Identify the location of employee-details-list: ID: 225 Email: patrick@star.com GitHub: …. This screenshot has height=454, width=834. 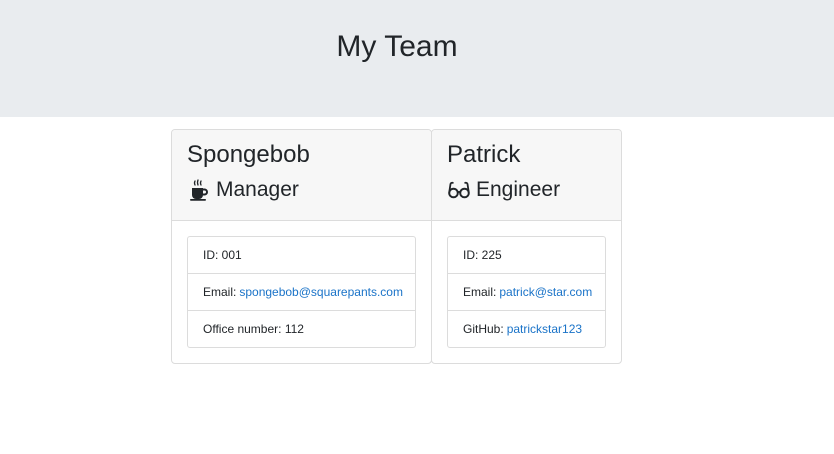
(526, 292).